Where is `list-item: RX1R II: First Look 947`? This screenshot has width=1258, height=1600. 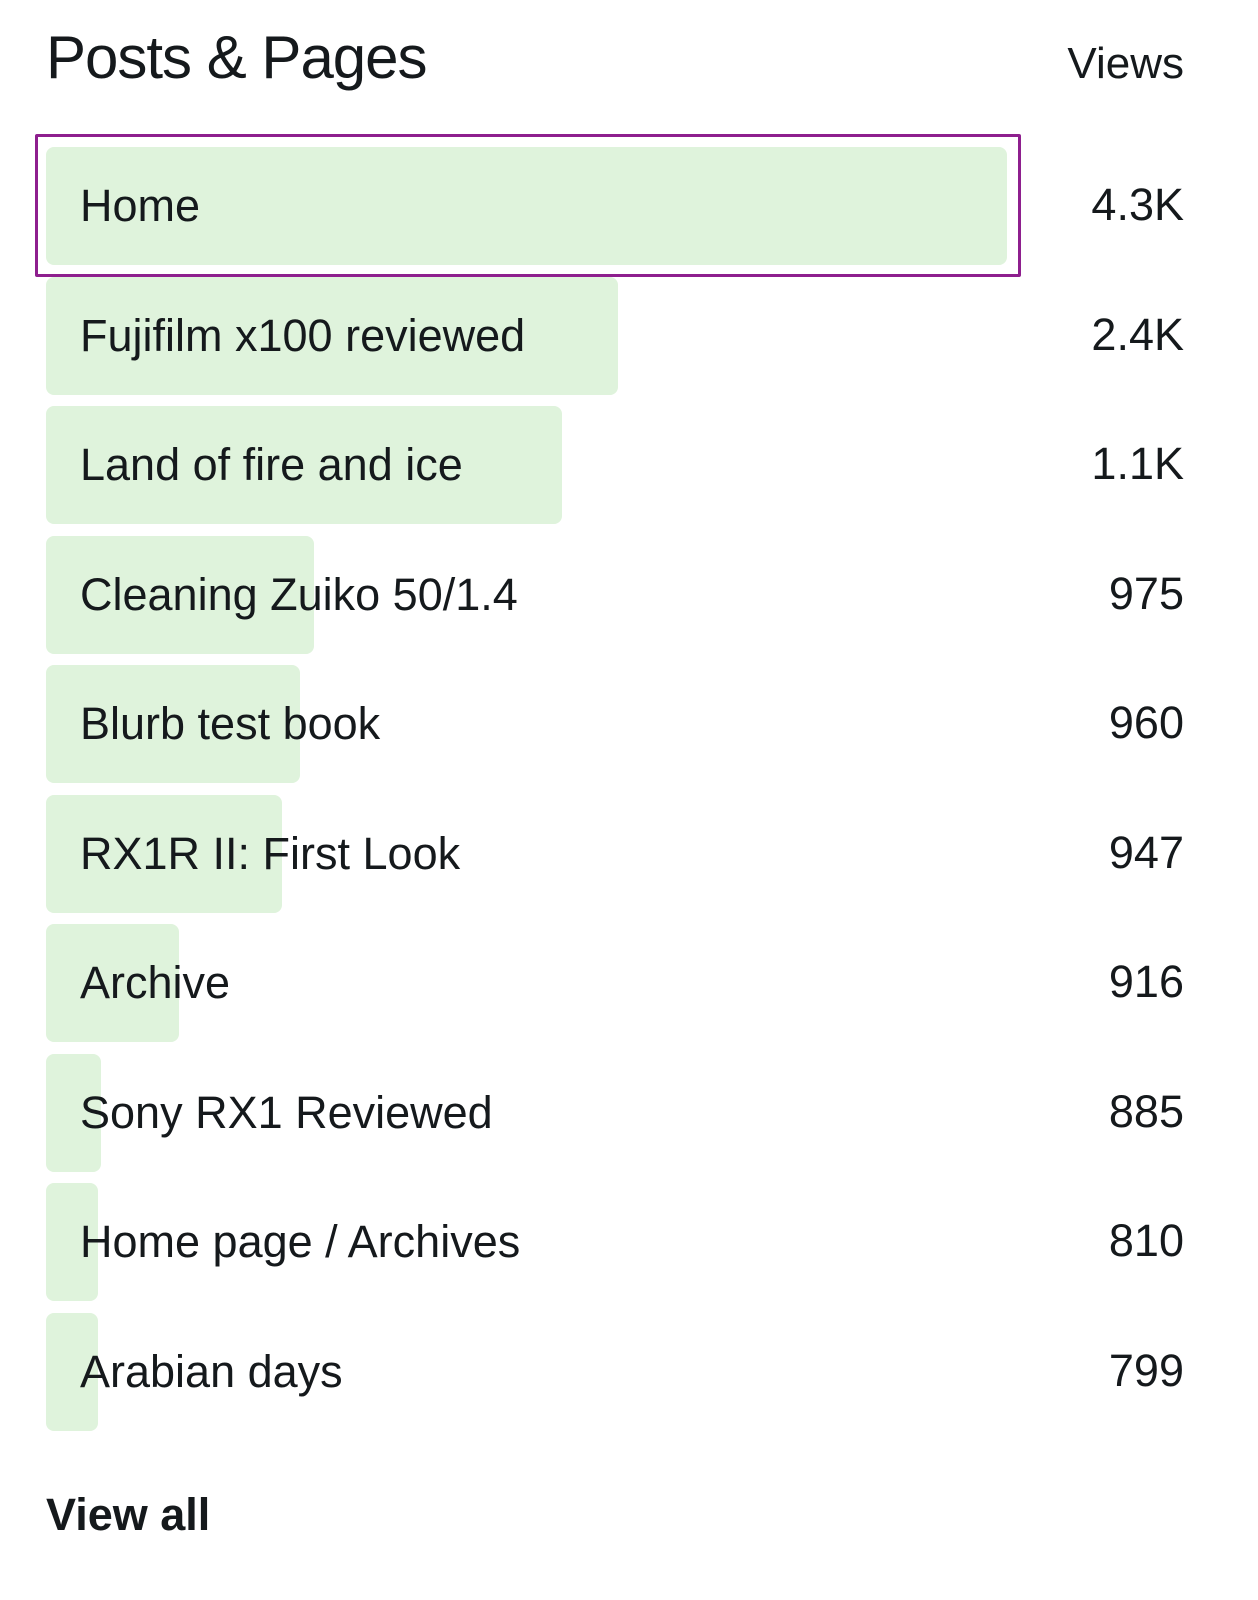 list-item: RX1R II: First Look 947 is located at coordinates (629, 853).